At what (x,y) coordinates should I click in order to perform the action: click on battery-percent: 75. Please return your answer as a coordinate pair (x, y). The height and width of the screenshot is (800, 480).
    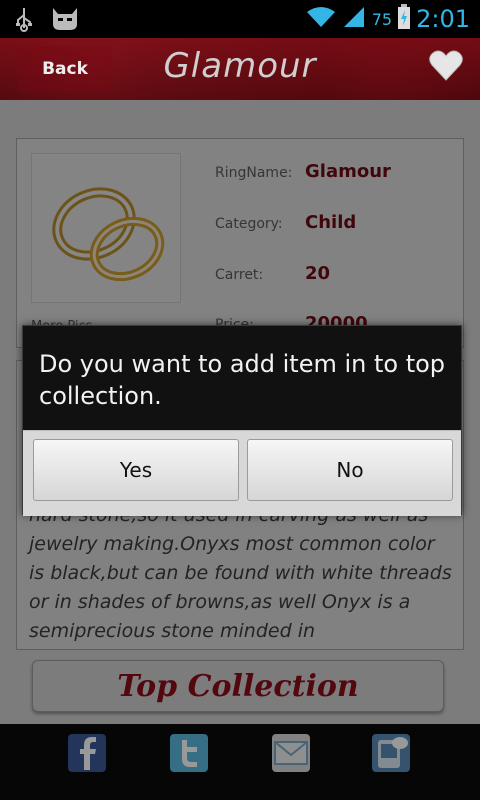
    Looking at the image, I should click on (382, 19).